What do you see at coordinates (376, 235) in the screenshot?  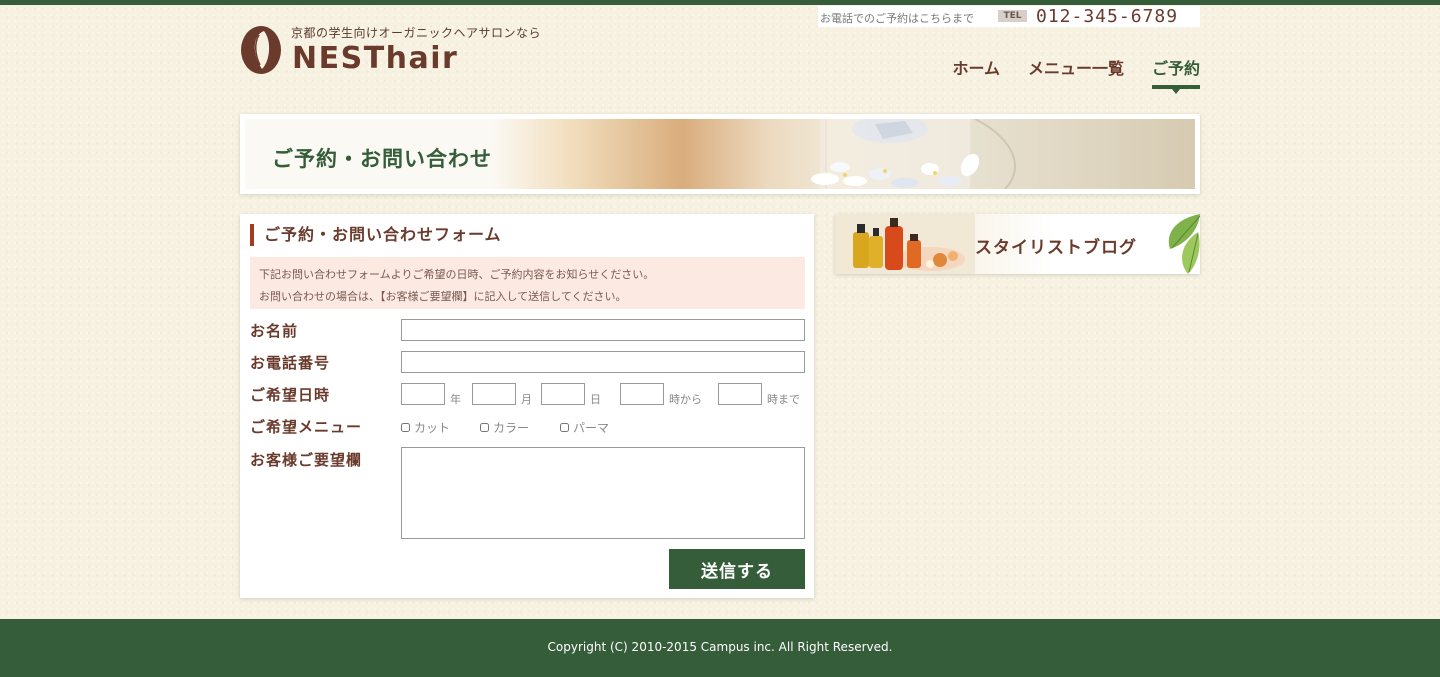 I see `form-title: ご予約・お問い合わせフォーム` at bounding box center [376, 235].